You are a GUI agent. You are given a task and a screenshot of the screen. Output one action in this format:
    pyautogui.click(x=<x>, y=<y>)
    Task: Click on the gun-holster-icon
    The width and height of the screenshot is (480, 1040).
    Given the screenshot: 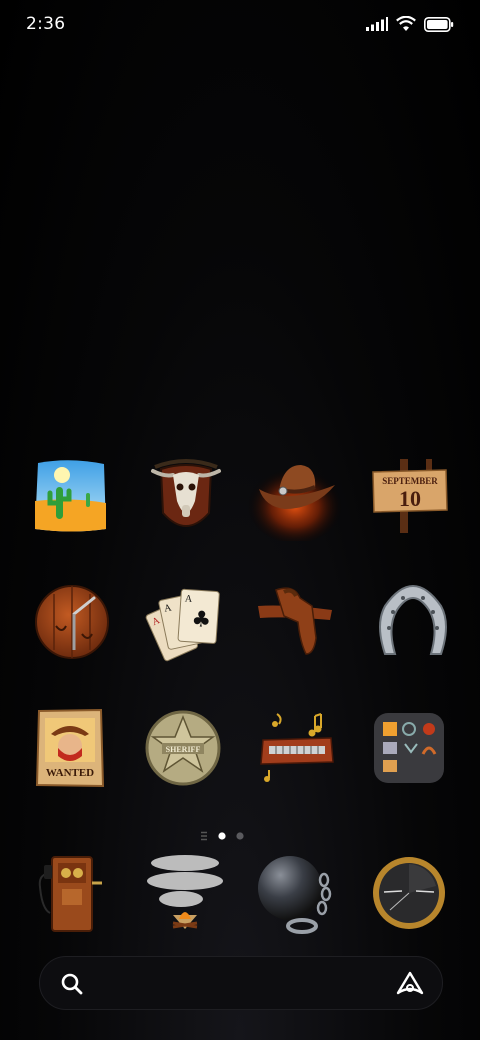 What is the action you would take?
    pyautogui.click(x=298, y=622)
    